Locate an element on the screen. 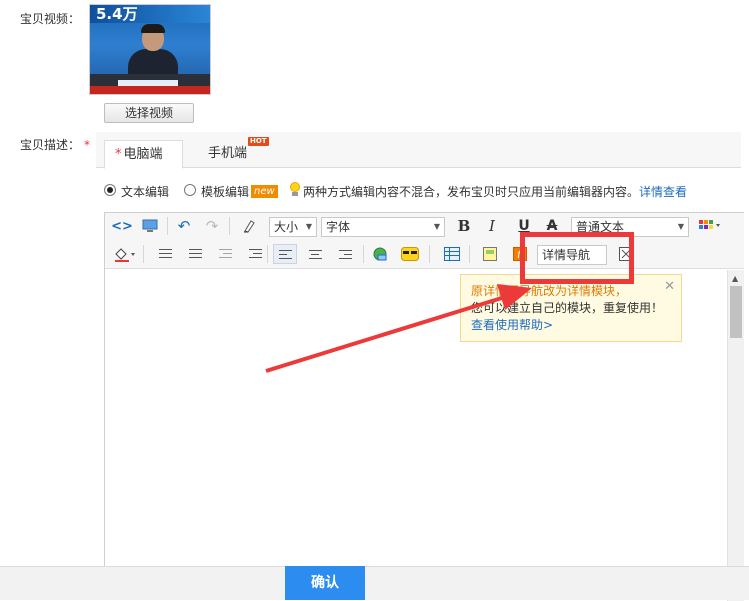 The height and width of the screenshot is (601, 749). description-label: 宝贝描述： * is located at coordinates (55, 144).